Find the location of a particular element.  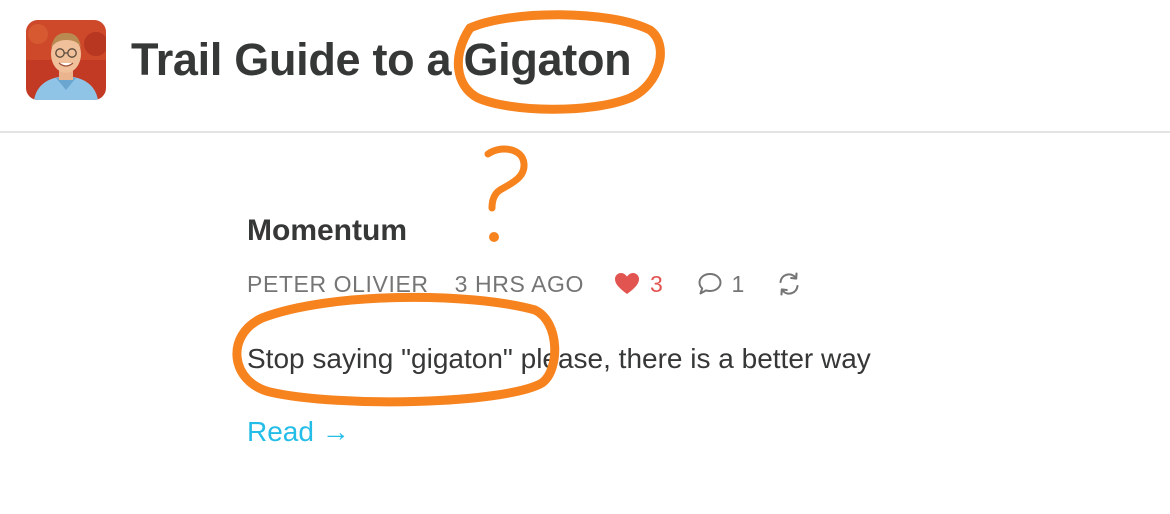

post-meta: PETER OLIVIER 3 HRS AGO 3 1 is located at coordinates (525, 284).